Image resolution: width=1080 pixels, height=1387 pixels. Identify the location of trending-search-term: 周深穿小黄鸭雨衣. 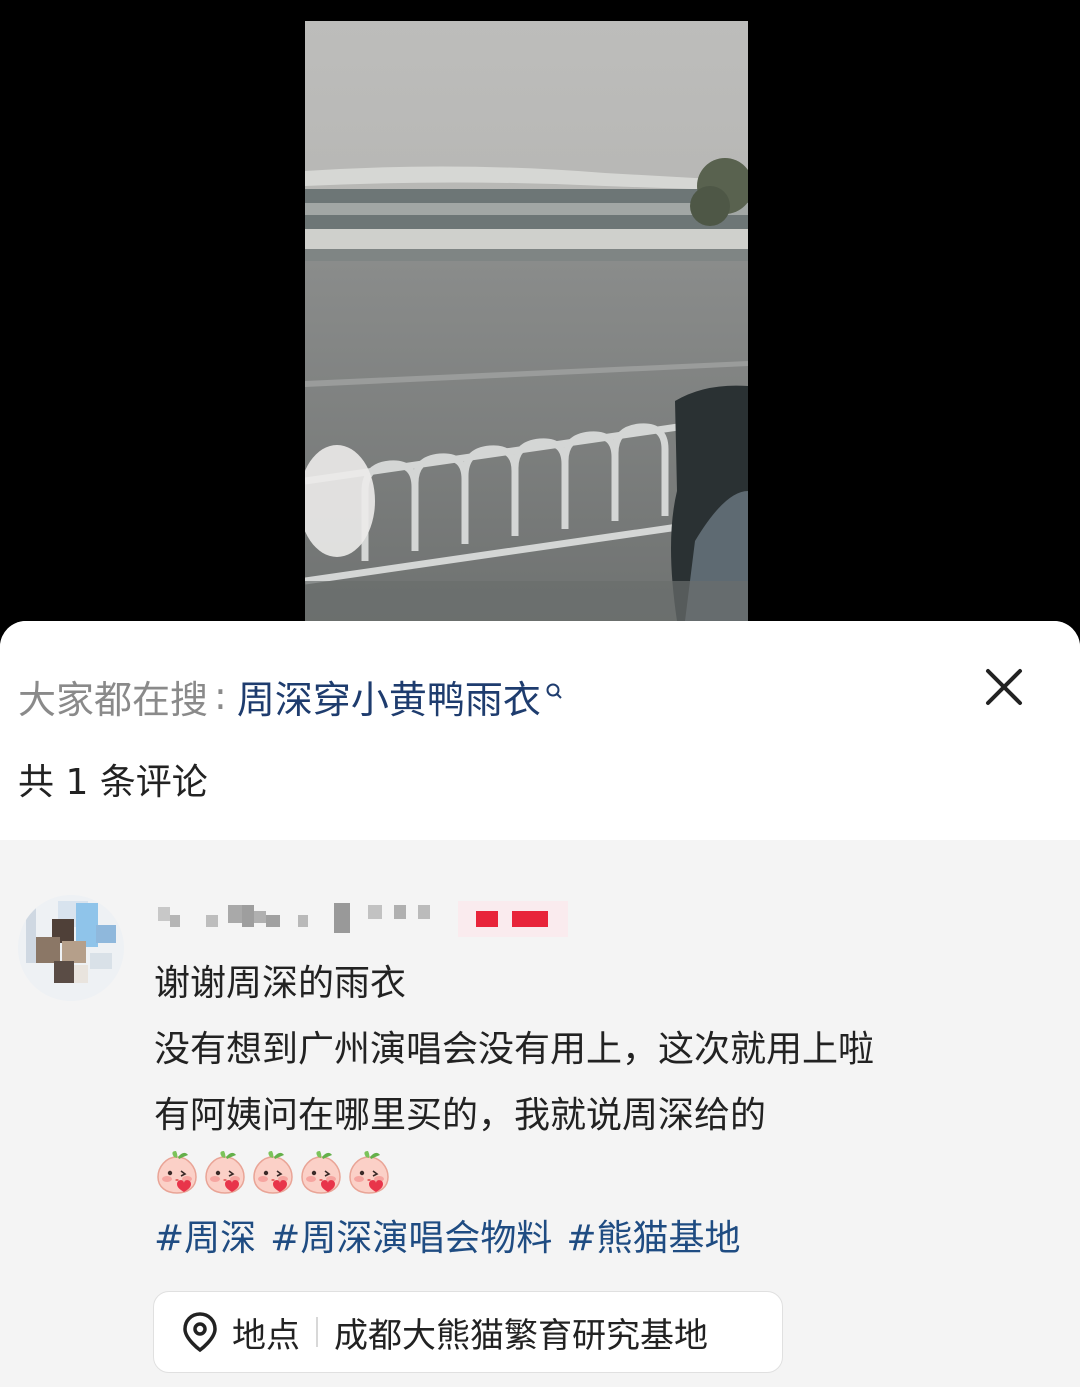
(389, 696).